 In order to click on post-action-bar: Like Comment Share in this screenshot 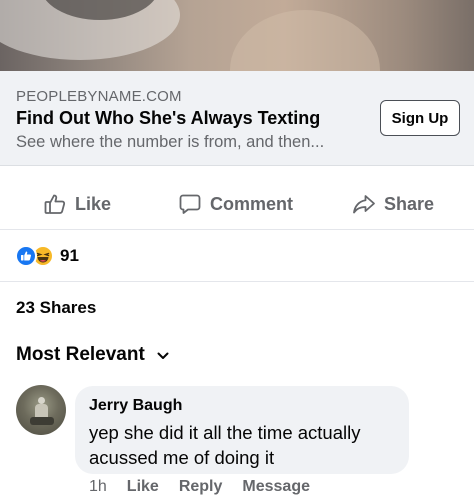, I will do `click(237, 204)`.